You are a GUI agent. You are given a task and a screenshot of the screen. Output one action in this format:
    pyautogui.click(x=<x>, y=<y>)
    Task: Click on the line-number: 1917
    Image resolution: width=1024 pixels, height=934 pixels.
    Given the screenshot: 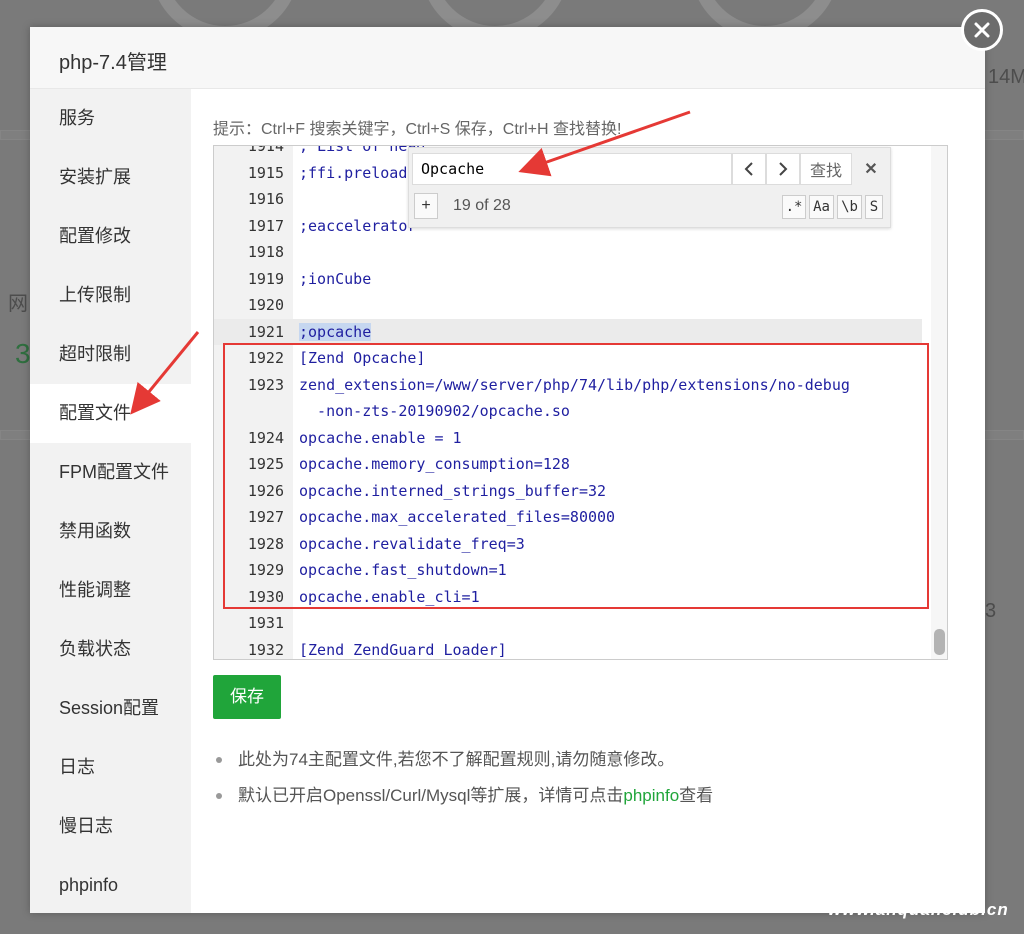 What is the action you would take?
    pyautogui.click(x=265, y=225)
    